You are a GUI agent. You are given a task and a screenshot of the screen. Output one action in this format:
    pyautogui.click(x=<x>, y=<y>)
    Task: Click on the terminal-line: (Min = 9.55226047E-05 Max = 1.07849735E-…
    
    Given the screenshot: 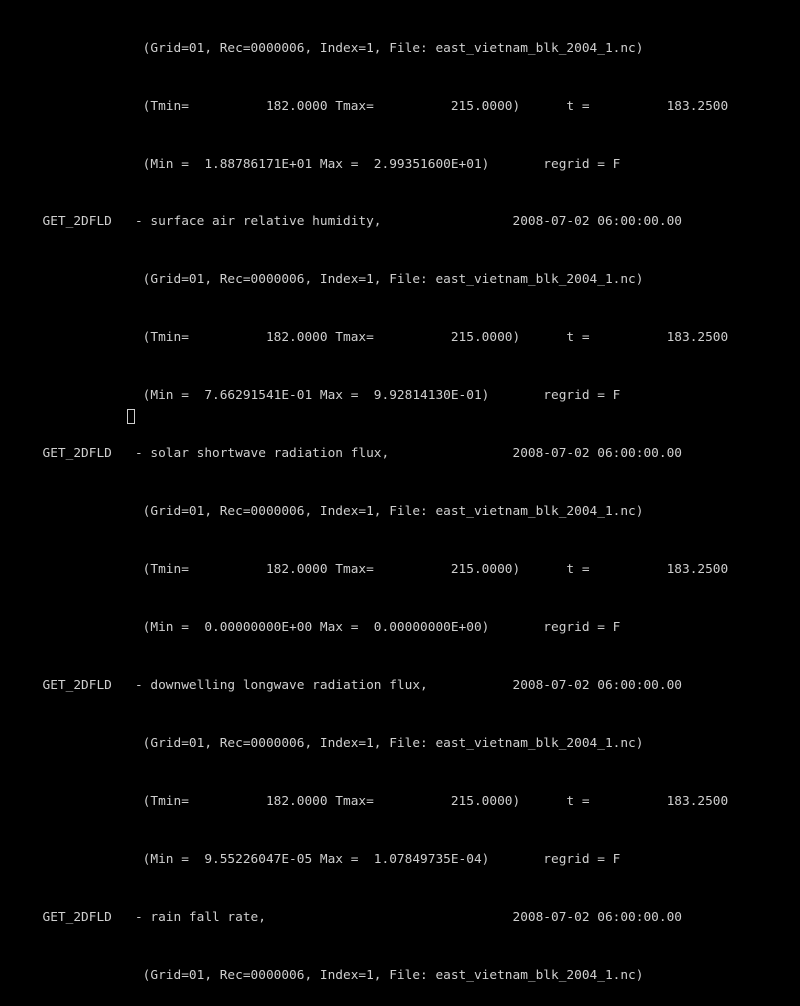 What is the action you would take?
    pyautogui.click(x=312, y=859)
    